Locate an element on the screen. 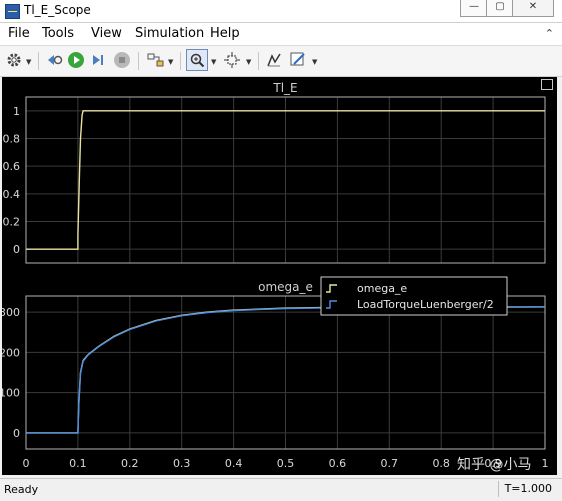 The height and width of the screenshot is (501, 562). x-tick-label: 0.7 is located at coordinates (390, 463).